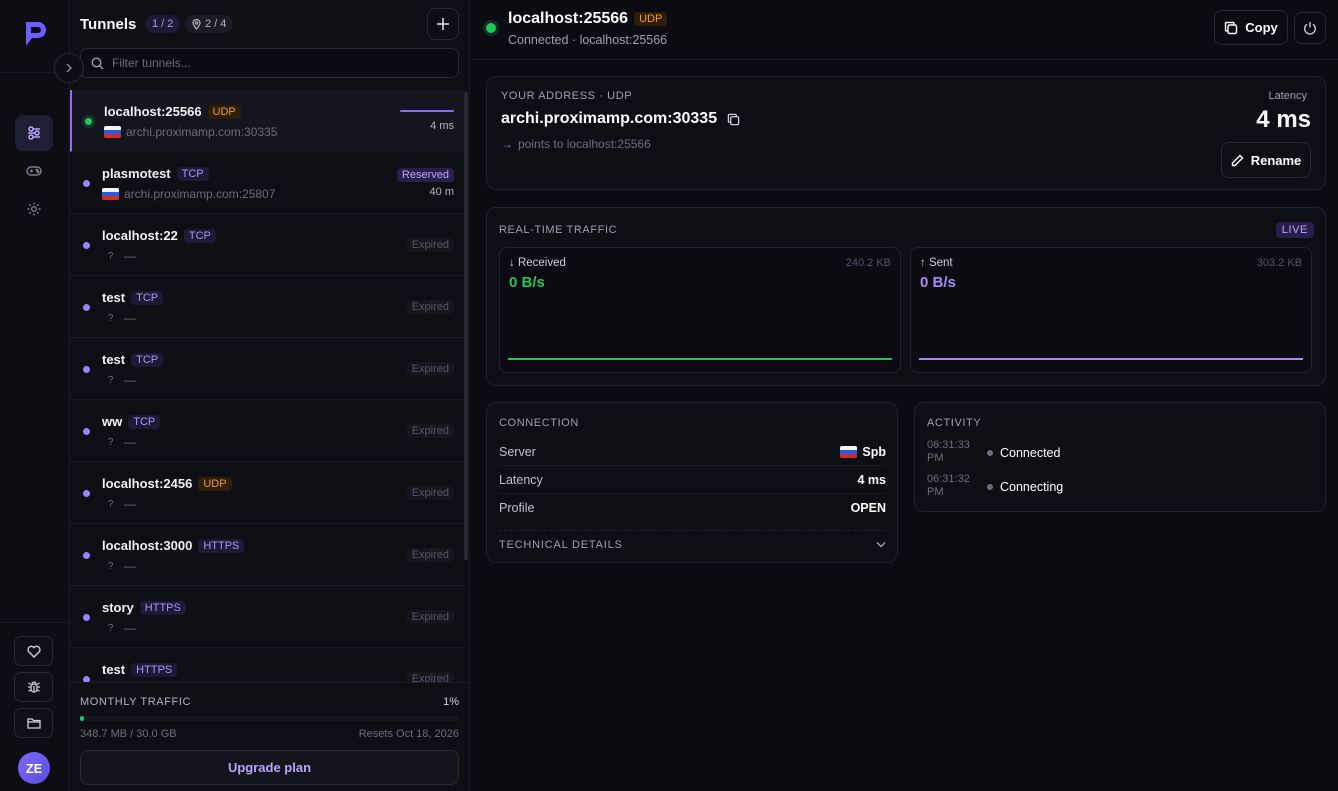 This screenshot has height=791, width=1338. Describe the element at coordinates (277, 63) in the screenshot. I see `filter-tunnels-input` at that location.